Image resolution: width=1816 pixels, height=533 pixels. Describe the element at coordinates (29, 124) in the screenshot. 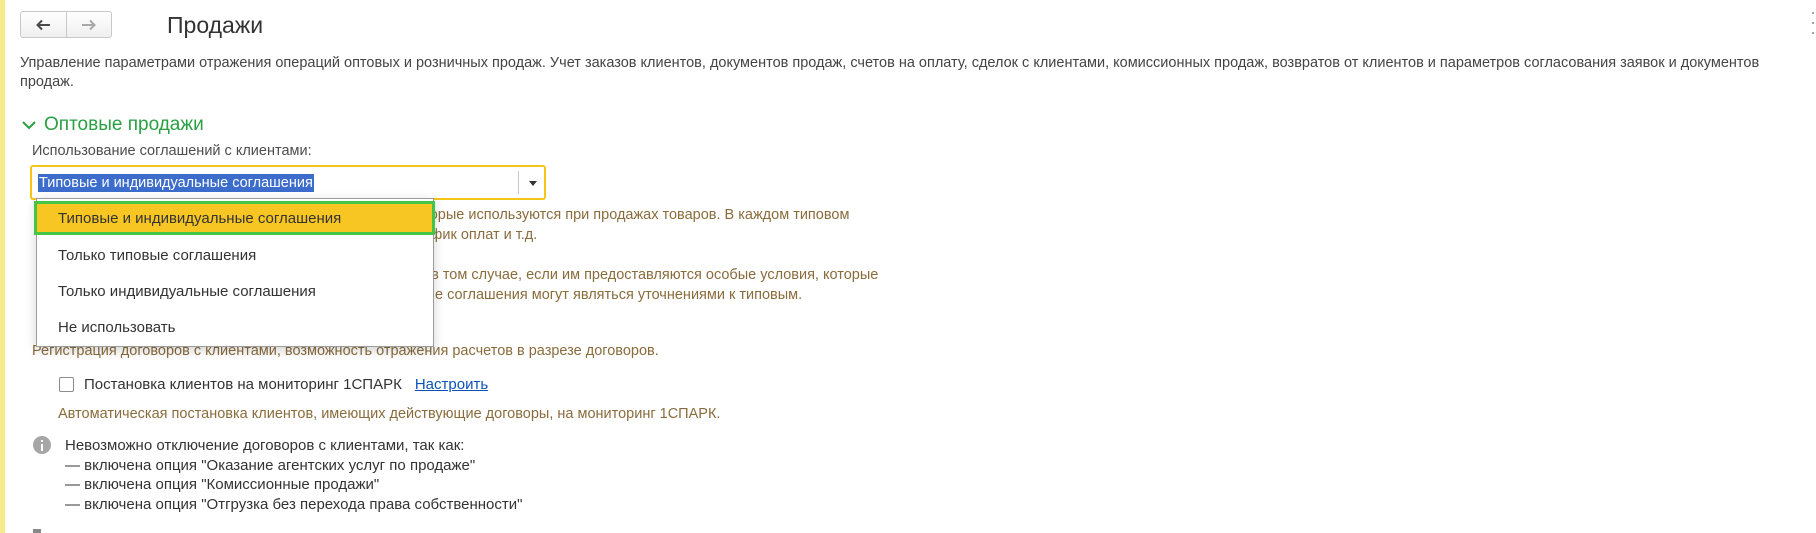

I see `chevron-down-icon` at that location.